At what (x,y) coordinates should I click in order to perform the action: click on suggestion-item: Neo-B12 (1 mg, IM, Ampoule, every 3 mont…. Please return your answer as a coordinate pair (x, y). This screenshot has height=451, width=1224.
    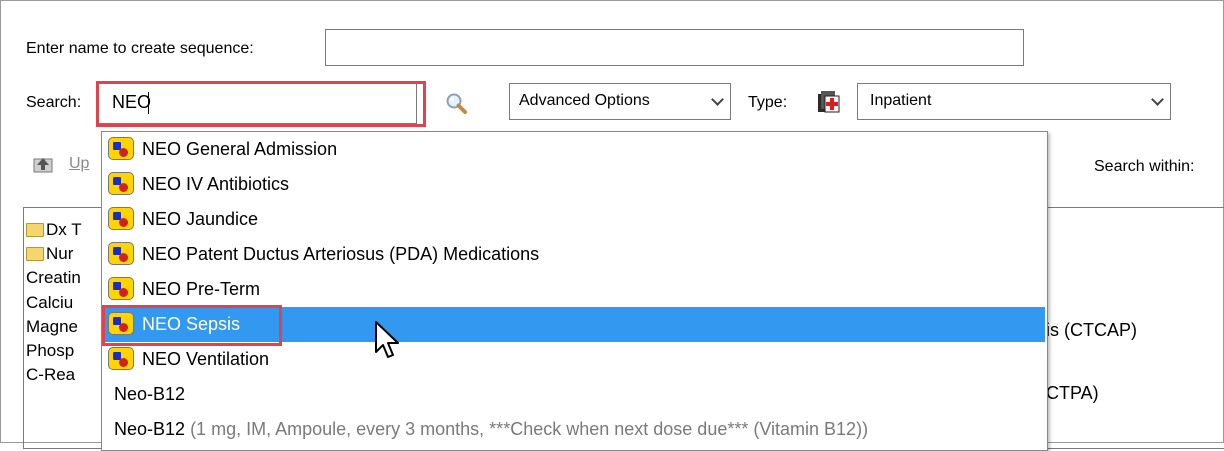
    Looking at the image, I should click on (573, 429).